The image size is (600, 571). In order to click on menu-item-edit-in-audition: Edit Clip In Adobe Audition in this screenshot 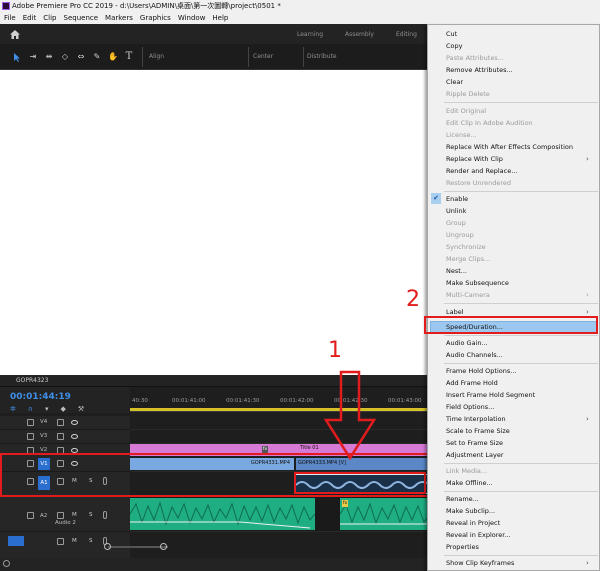, I will do `click(489, 123)`.